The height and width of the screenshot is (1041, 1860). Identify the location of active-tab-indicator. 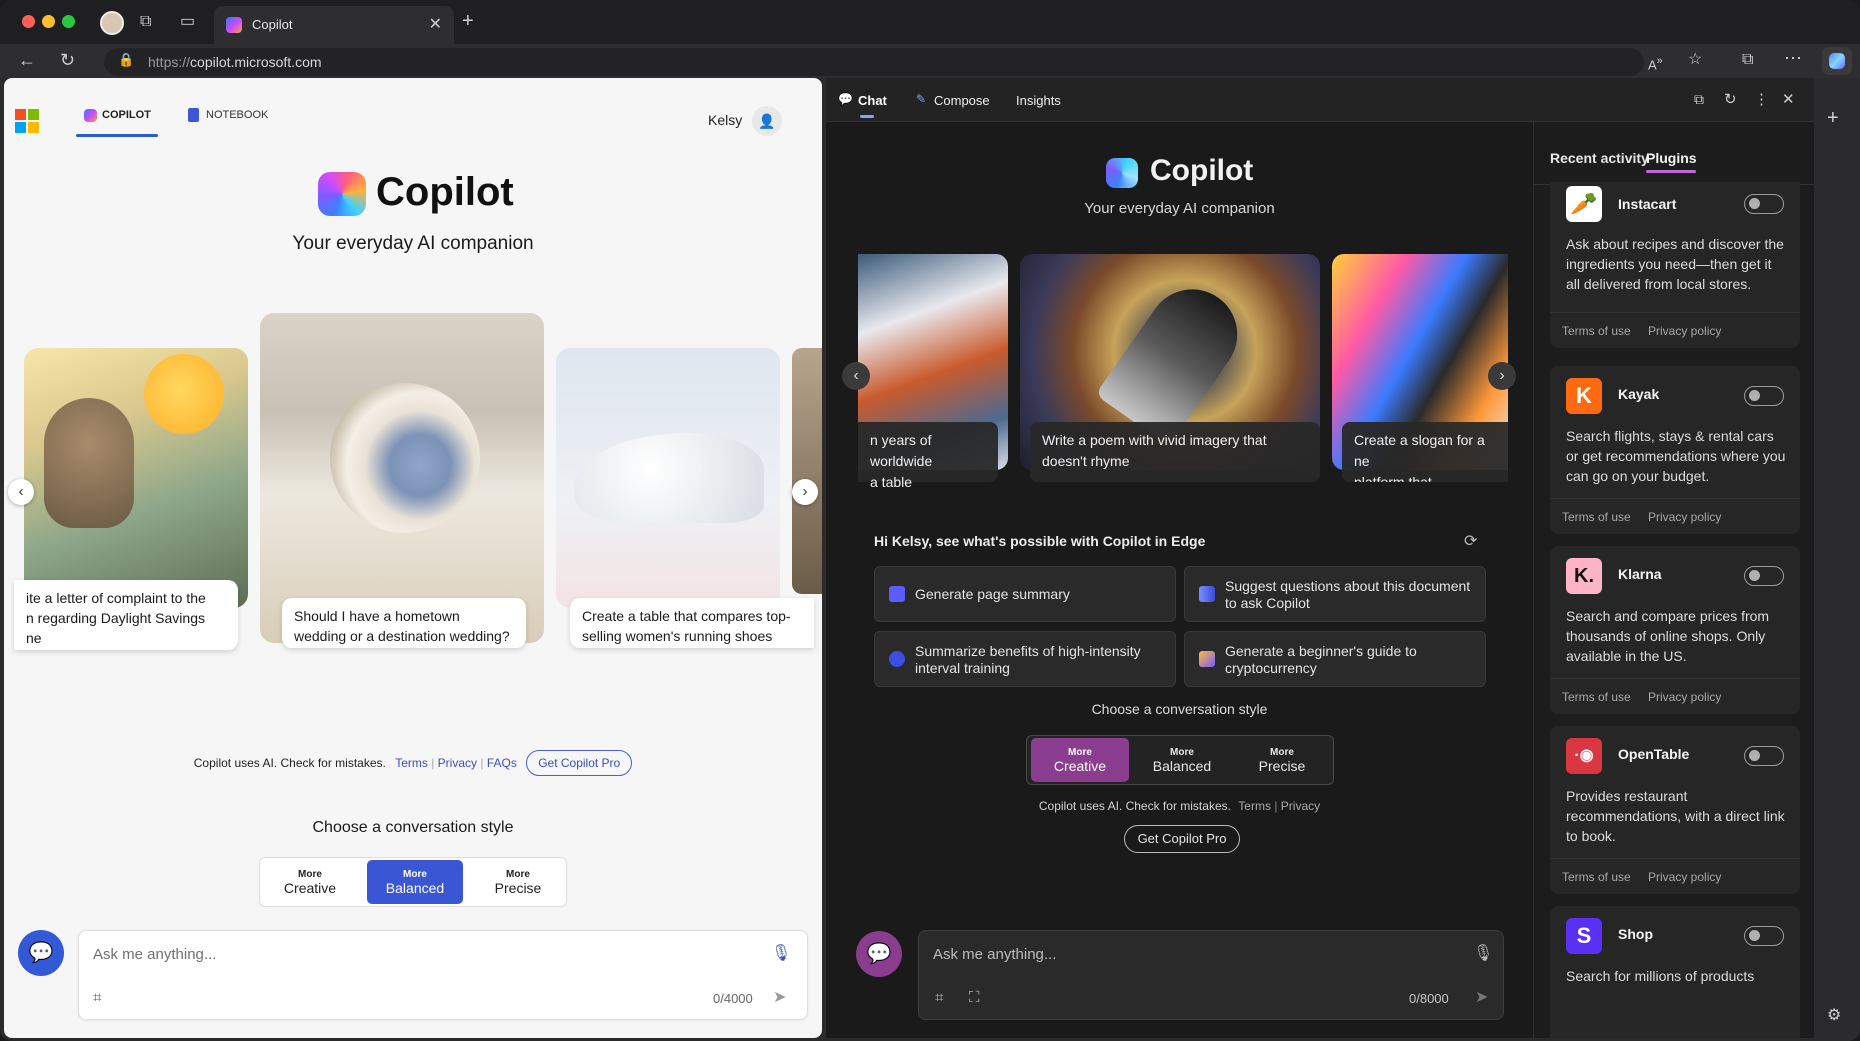
(117, 135).